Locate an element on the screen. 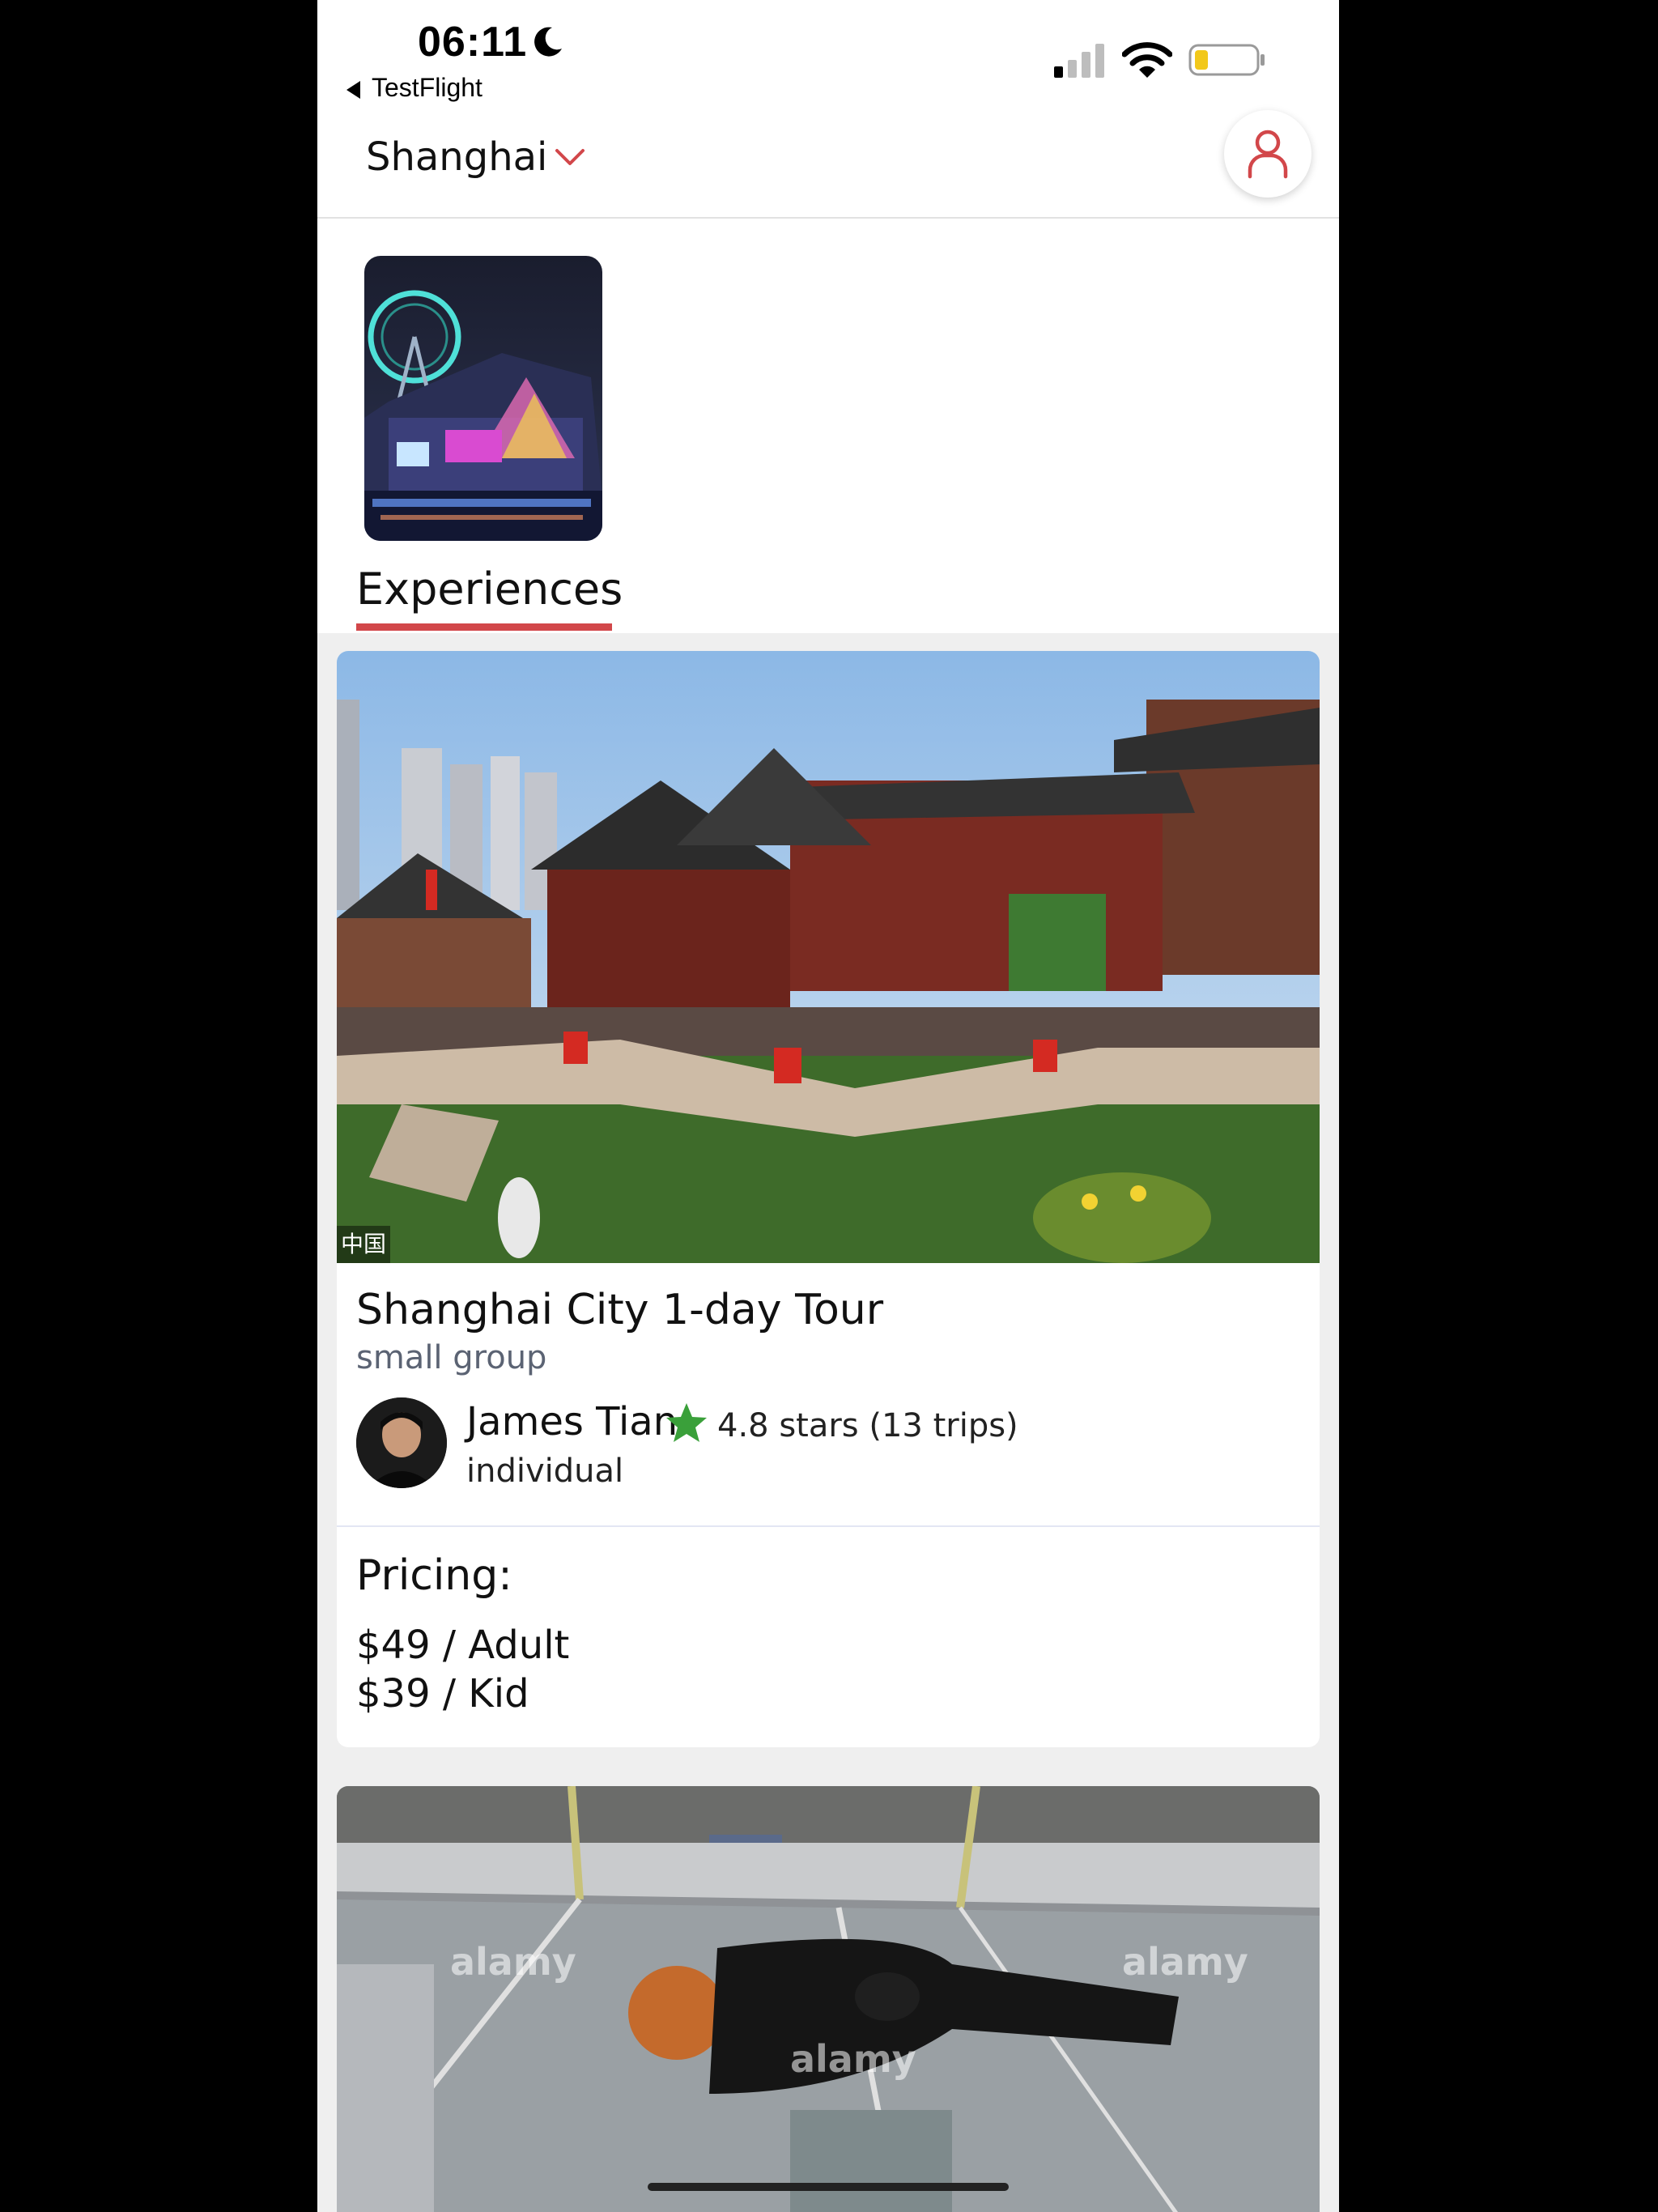 The width and height of the screenshot is (1658, 2212). guide-avatar is located at coordinates (401, 1443).